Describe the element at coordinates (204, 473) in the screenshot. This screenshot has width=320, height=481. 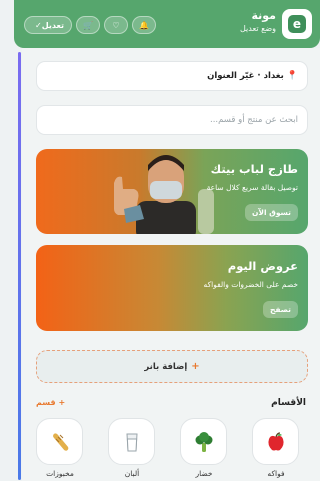
I see `category-label: خضار` at that location.